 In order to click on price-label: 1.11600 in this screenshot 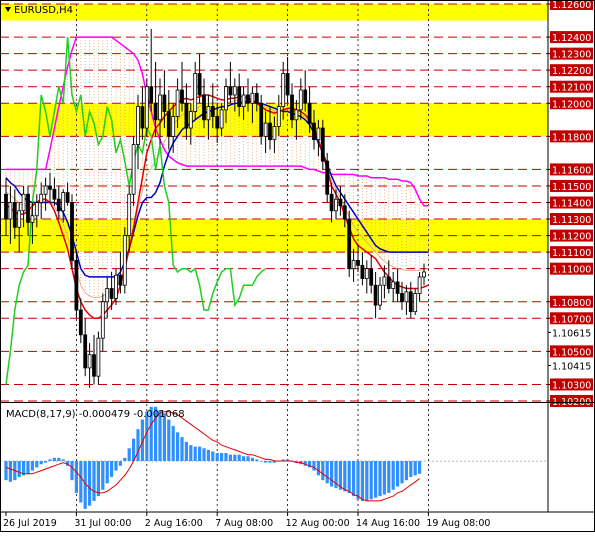, I will do `click(571, 170)`.